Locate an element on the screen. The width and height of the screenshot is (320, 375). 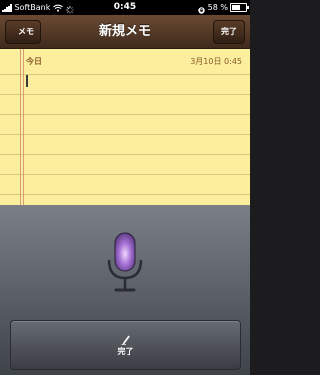
text-cursor is located at coordinates (27, 81).